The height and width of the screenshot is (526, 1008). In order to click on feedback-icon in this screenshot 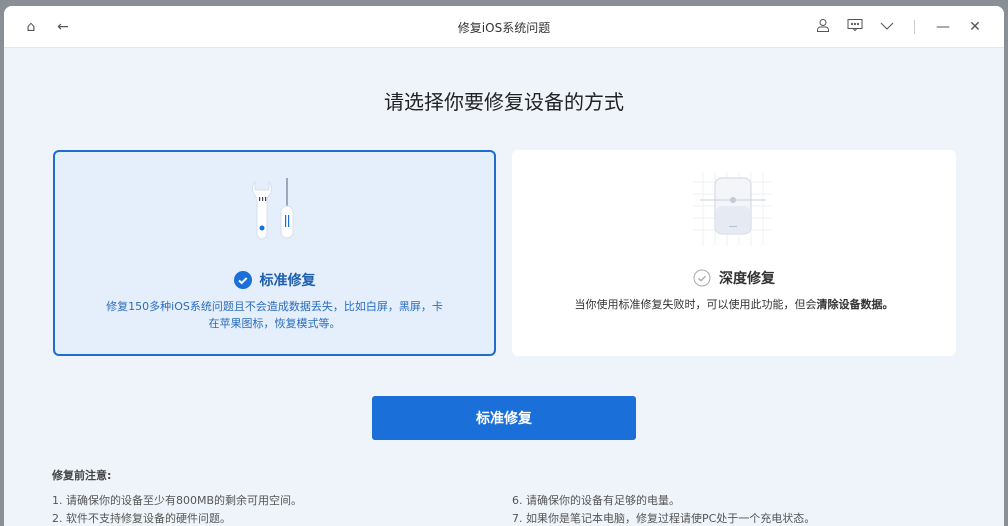, I will do `click(855, 27)`.